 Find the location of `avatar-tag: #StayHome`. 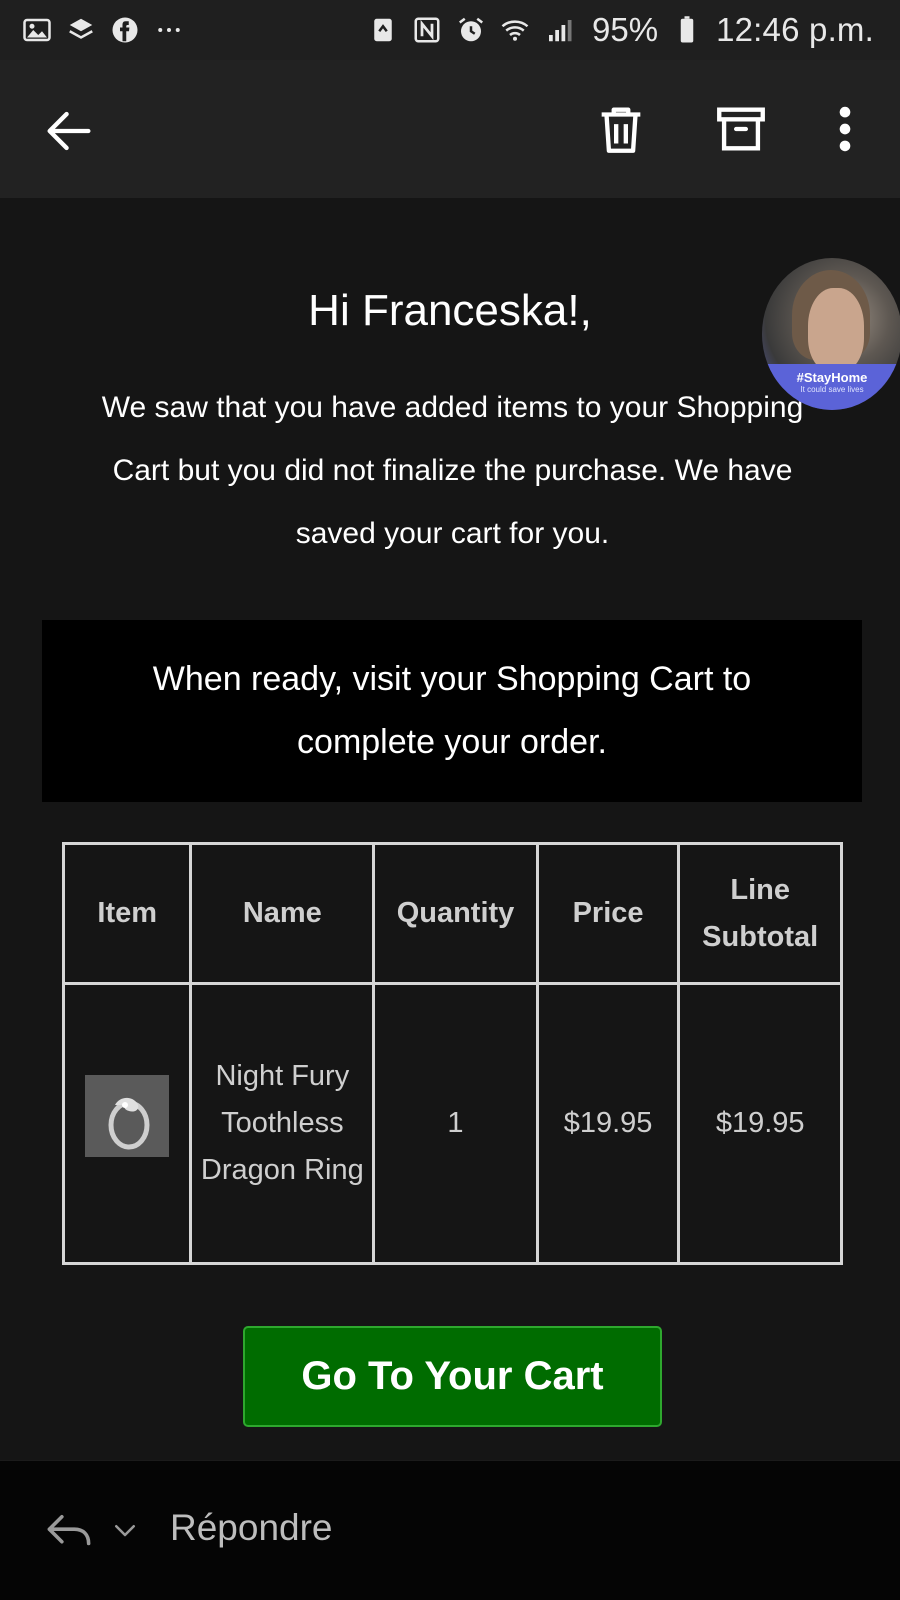

avatar-tag: #StayHome is located at coordinates (832, 377).